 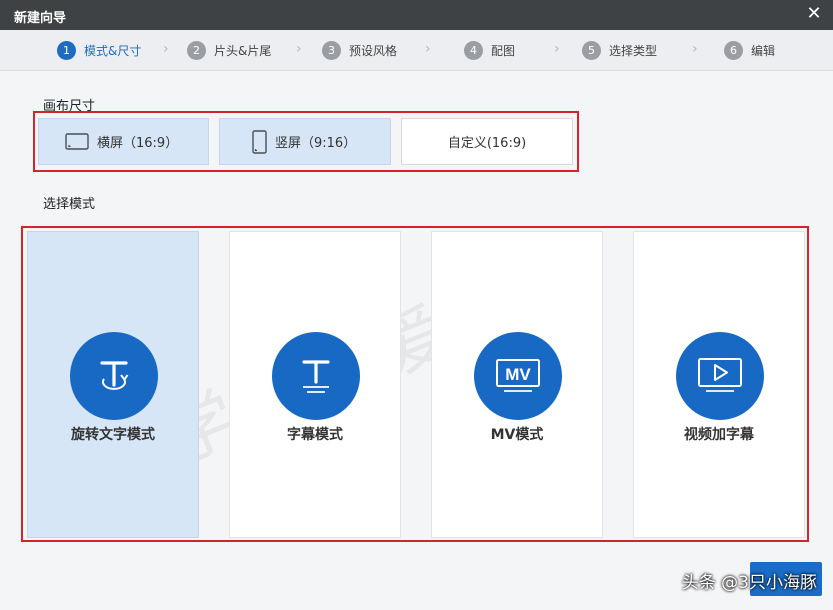 I want to click on step-mode-size: 1 模式&尺寸, so click(x=99, y=50).